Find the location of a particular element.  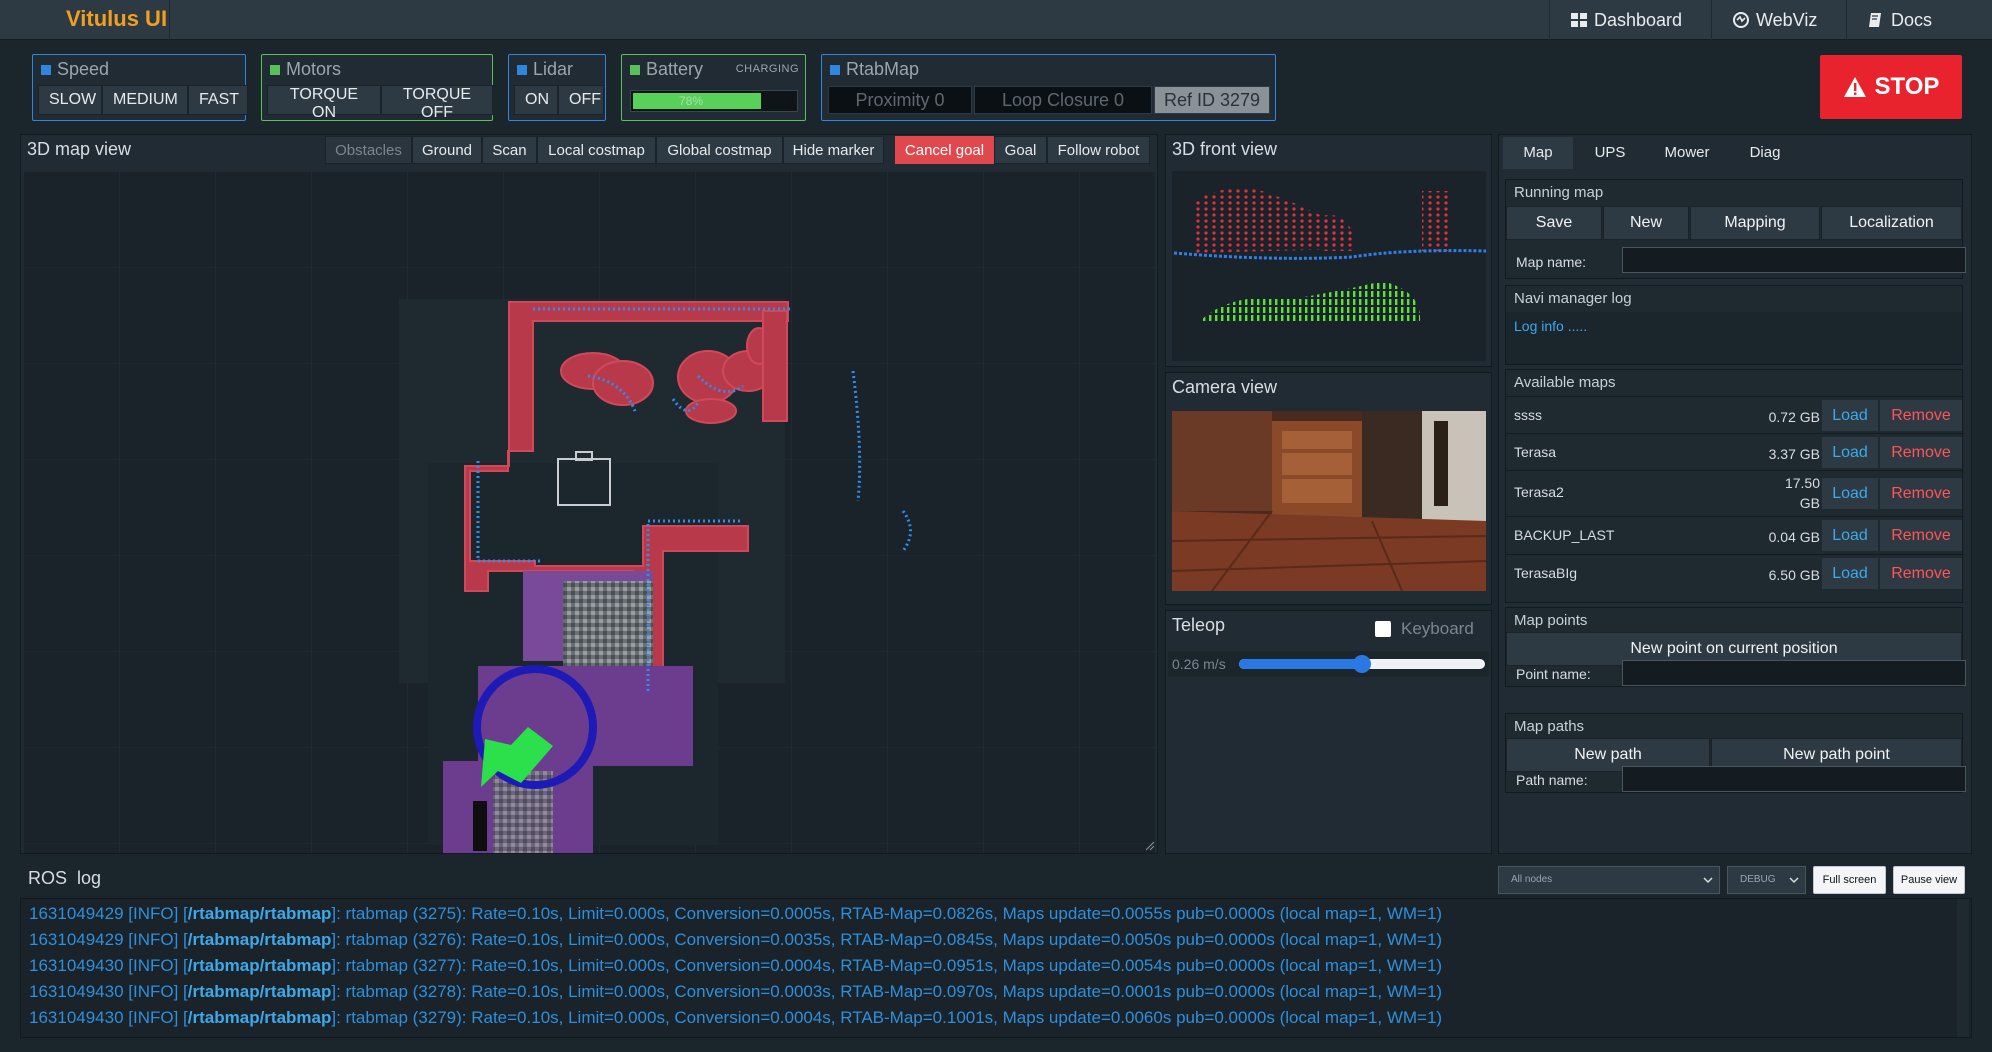

nav-webviz-label: WebViz is located at coordinates (1787, 20).